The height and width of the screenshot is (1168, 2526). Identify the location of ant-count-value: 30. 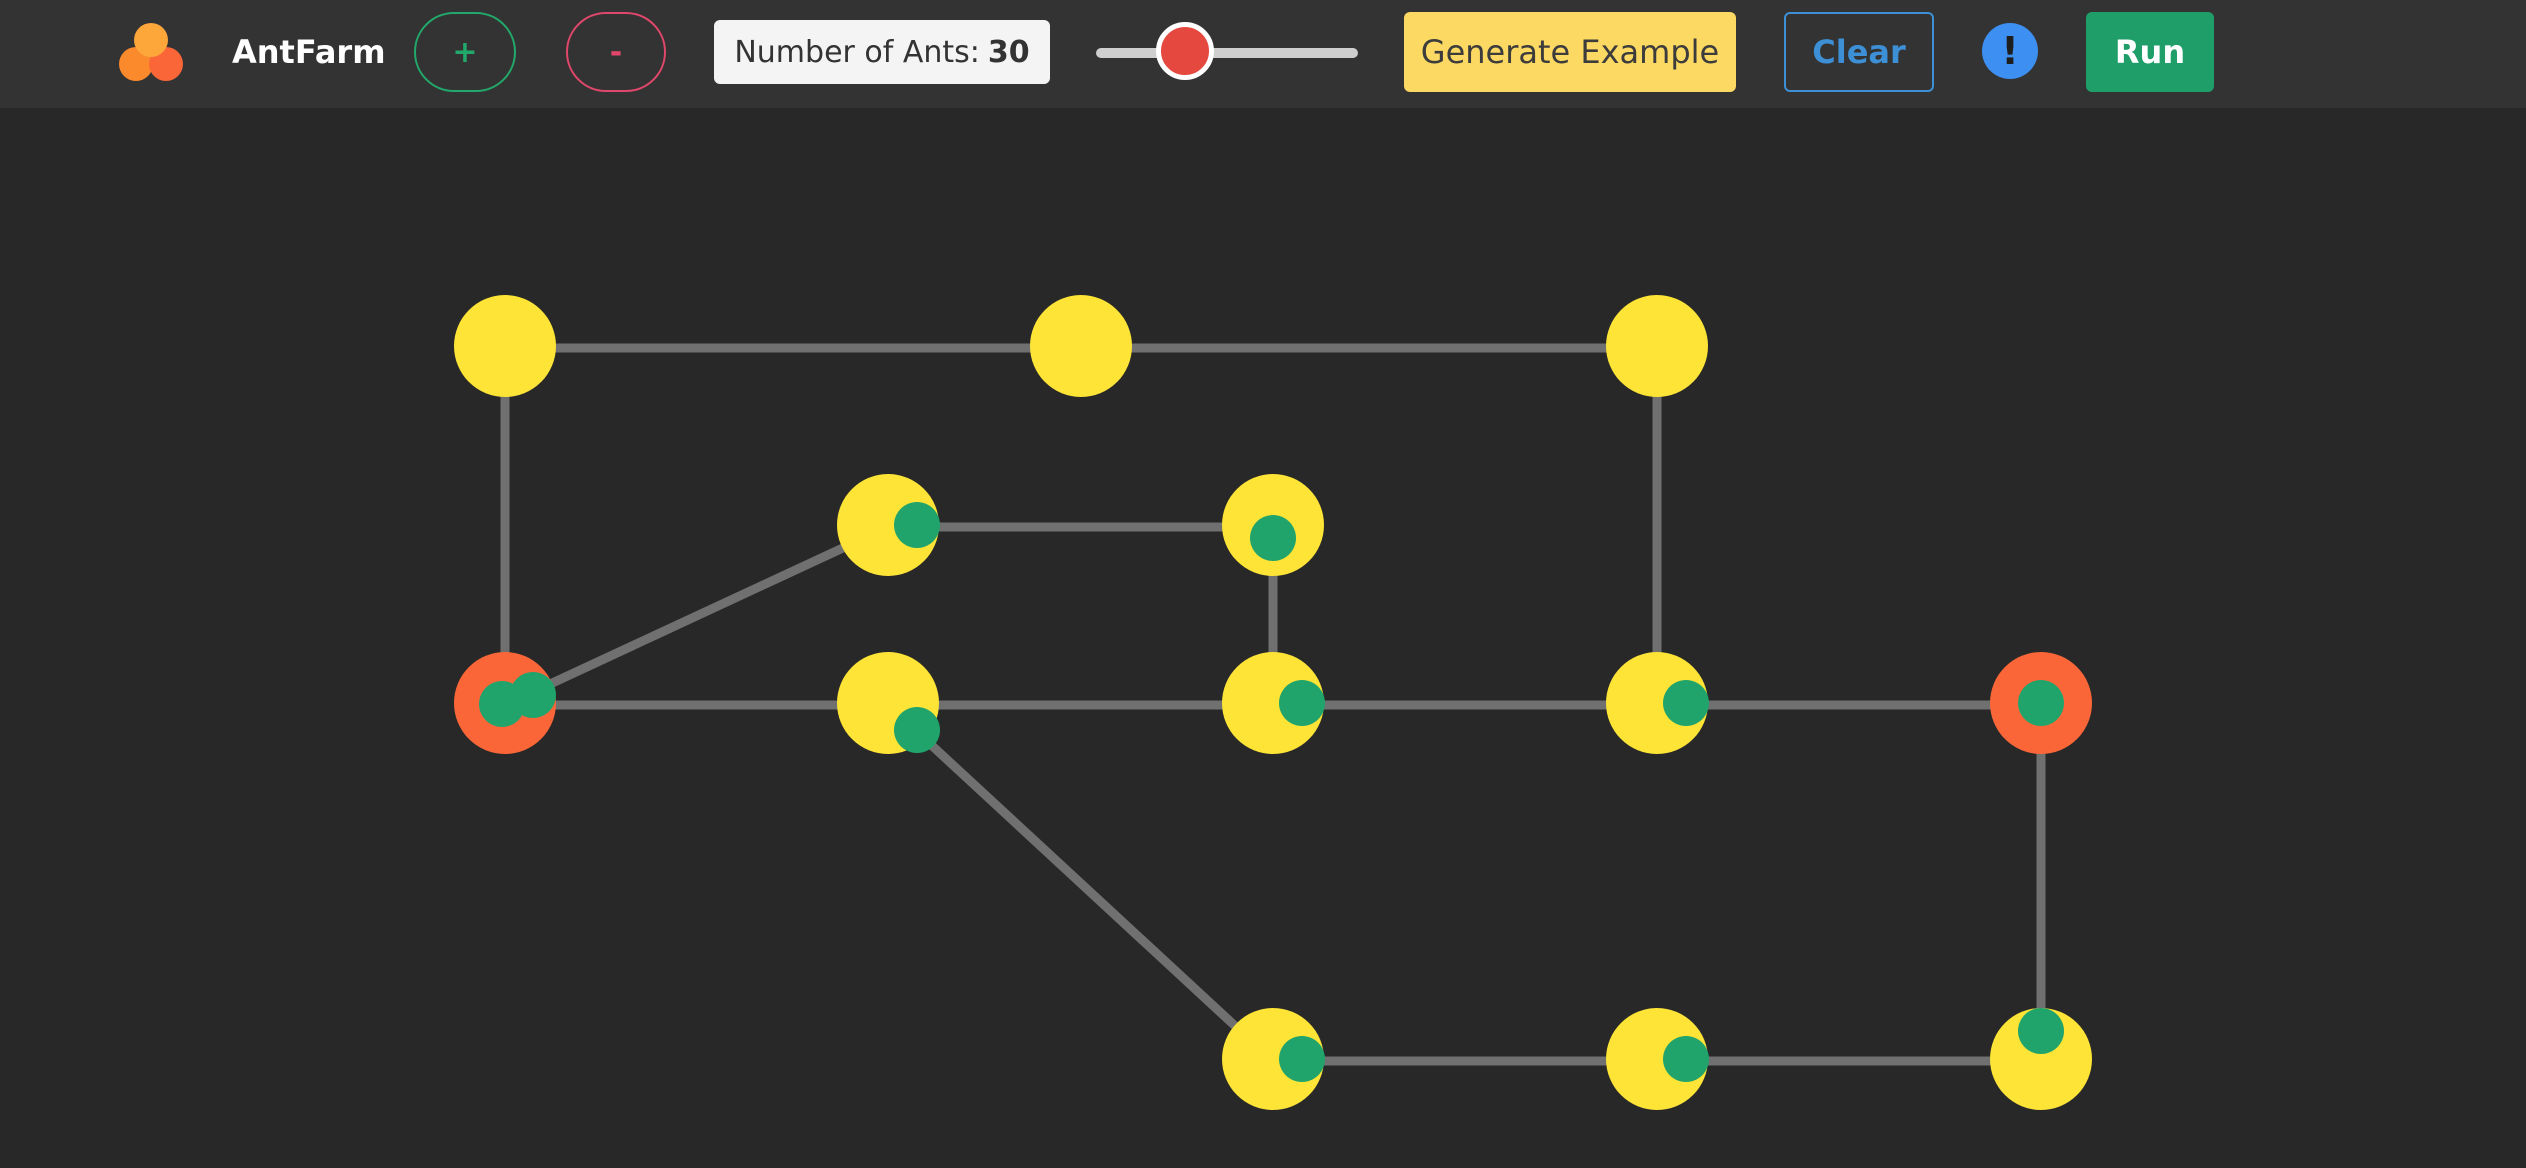
(1008, 52).